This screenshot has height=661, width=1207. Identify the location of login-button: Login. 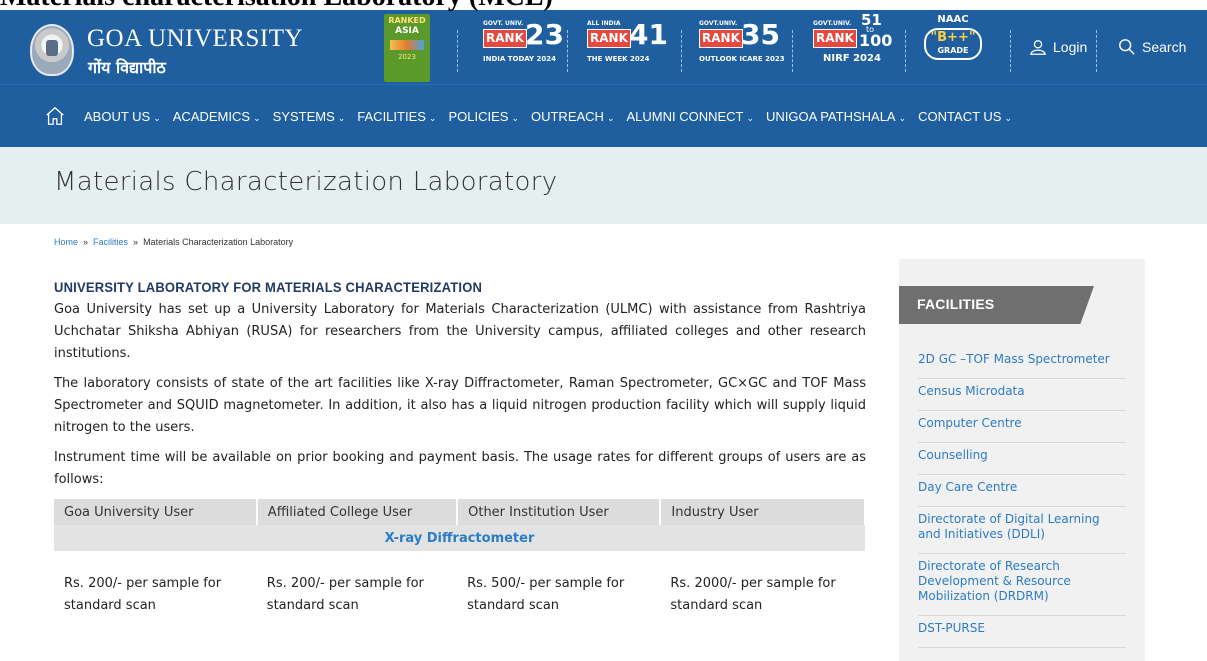
(1058, 47).